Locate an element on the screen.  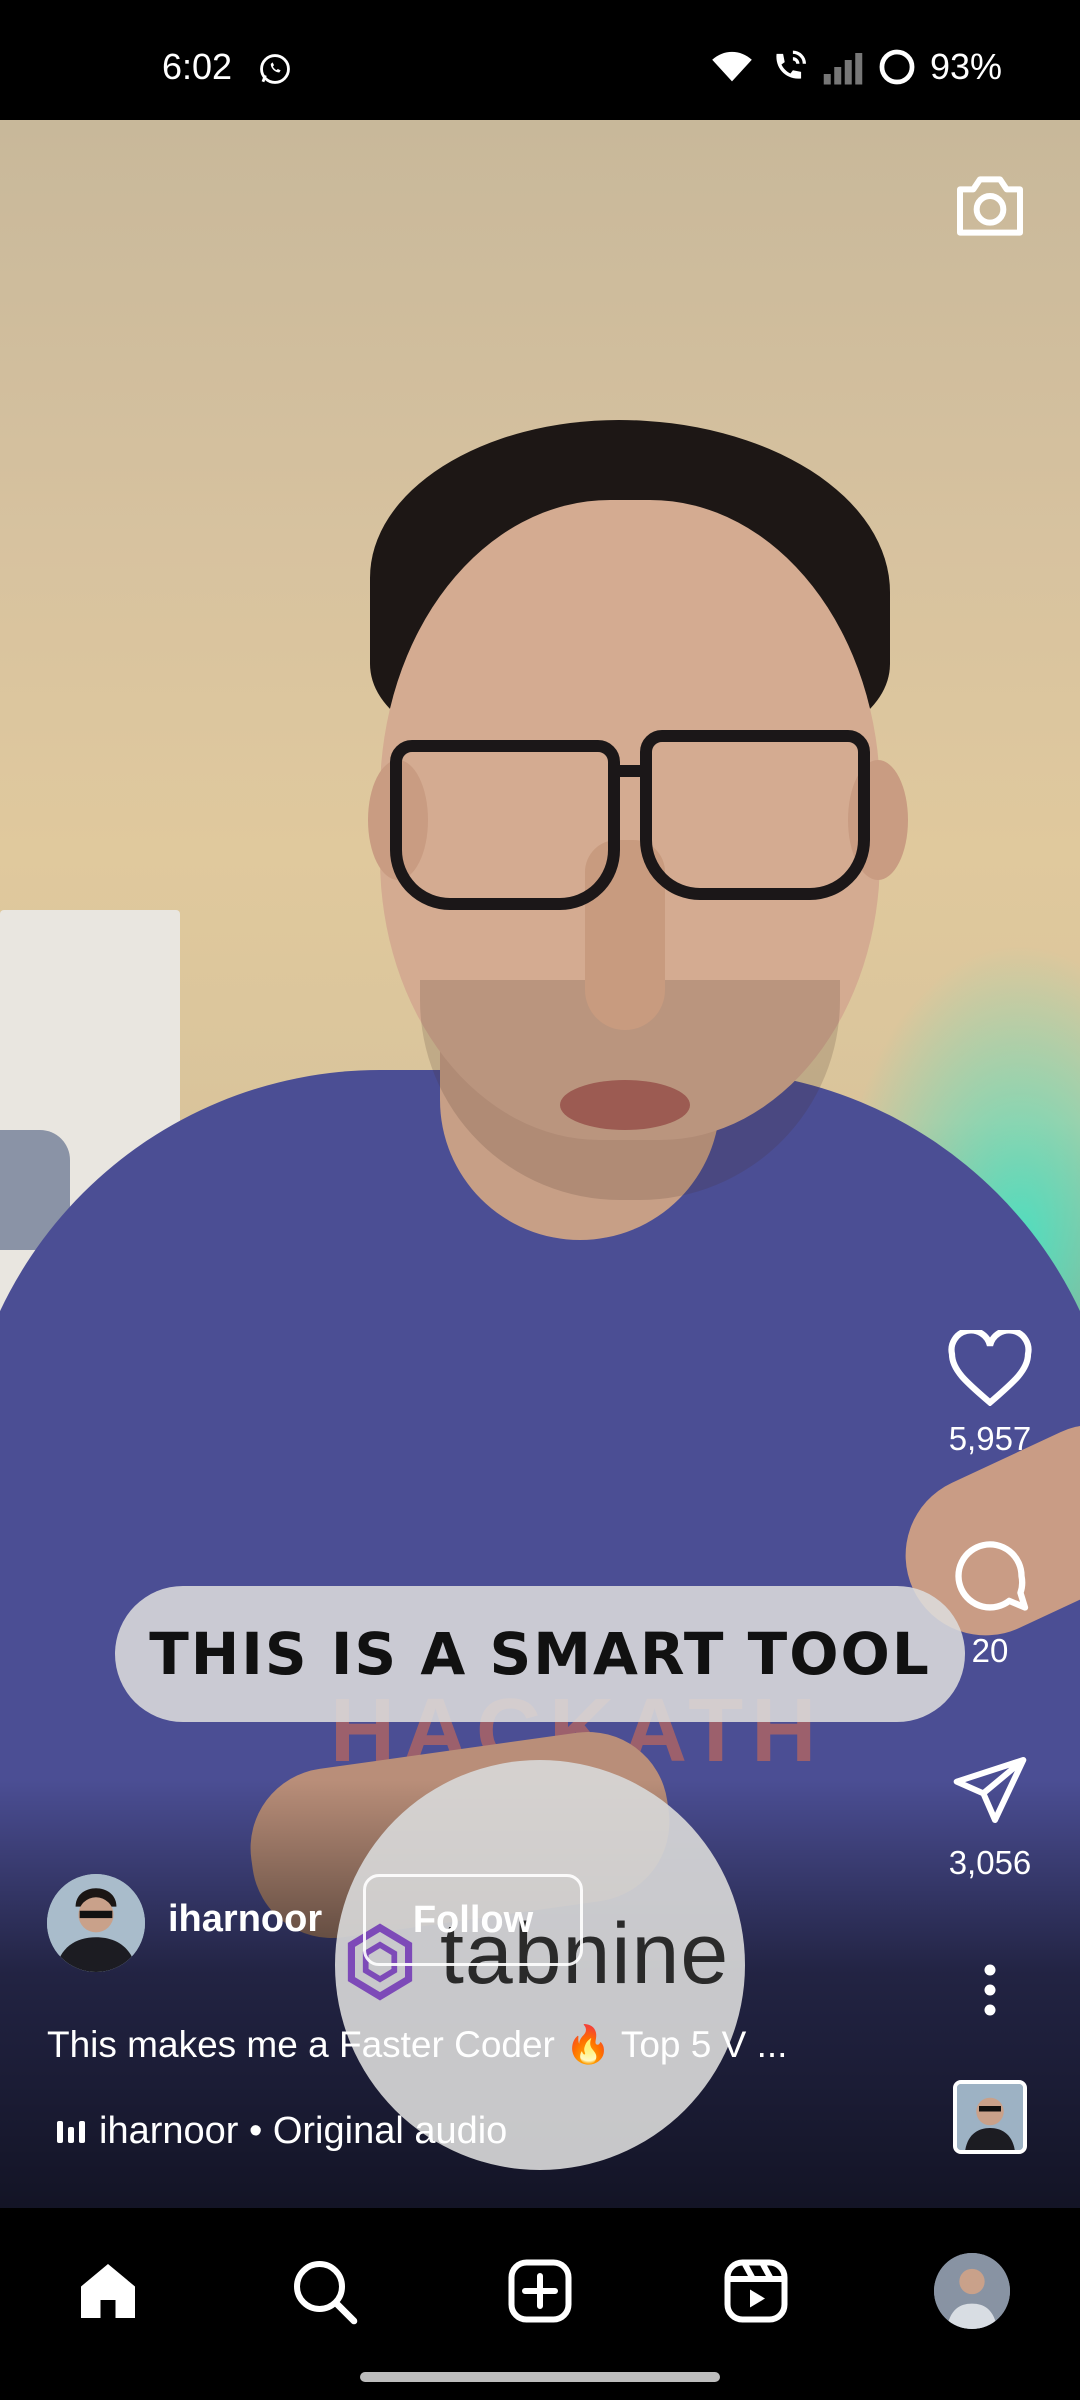
comment-count: 20 is located at coordinates (990, 1650).